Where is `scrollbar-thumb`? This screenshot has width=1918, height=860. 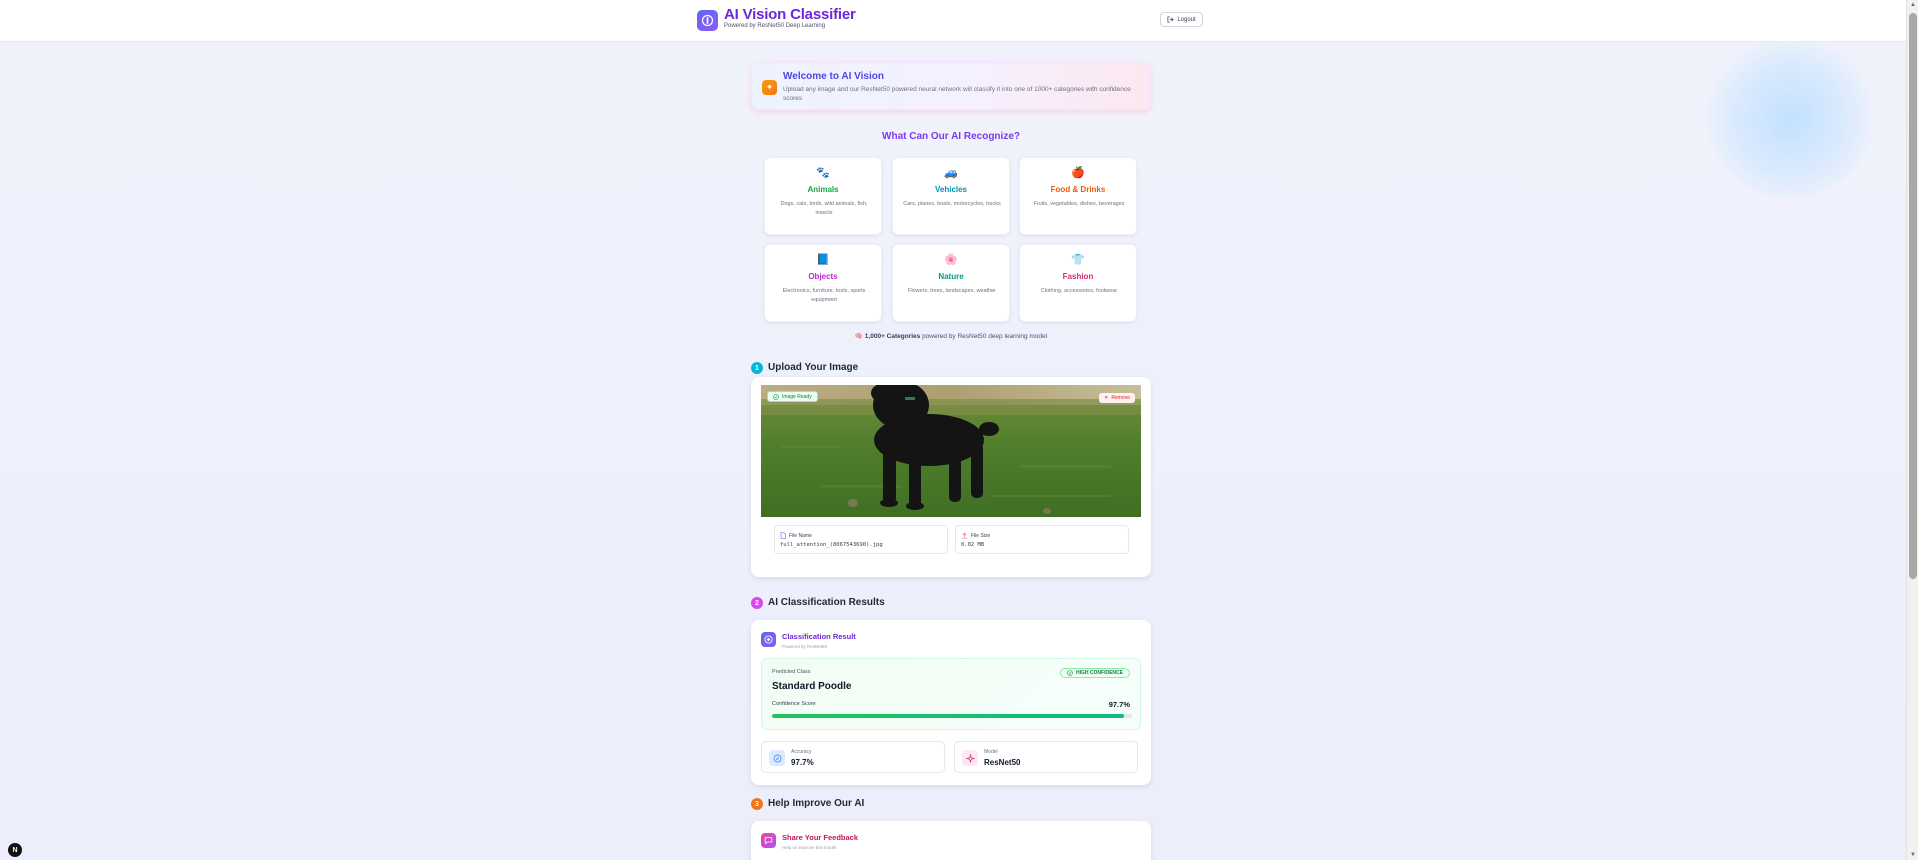
scrollbar-thumb is located at coordinates (1913, 296).